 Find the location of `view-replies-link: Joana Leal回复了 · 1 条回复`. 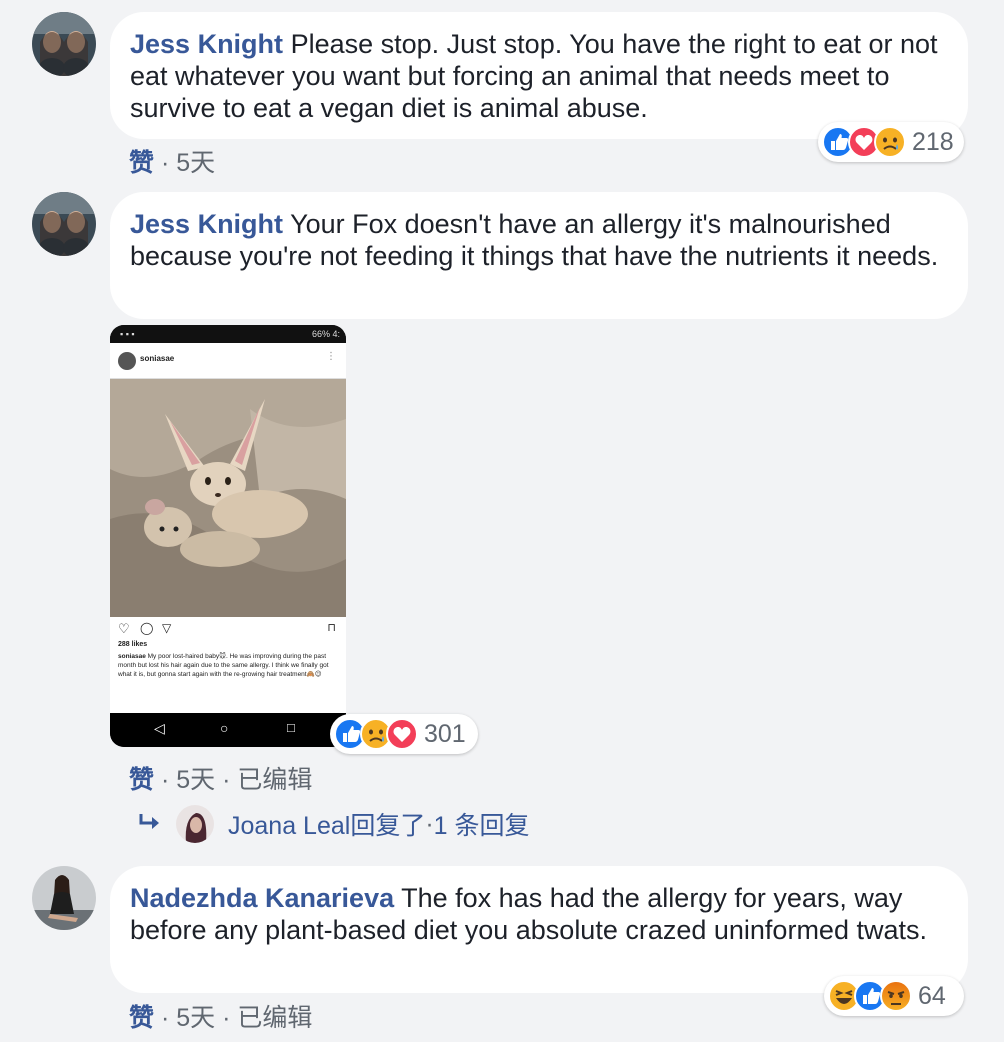

view-replies-link: Joana Leal回复了 · 1 条回复 is located at coordinates (334, 824).